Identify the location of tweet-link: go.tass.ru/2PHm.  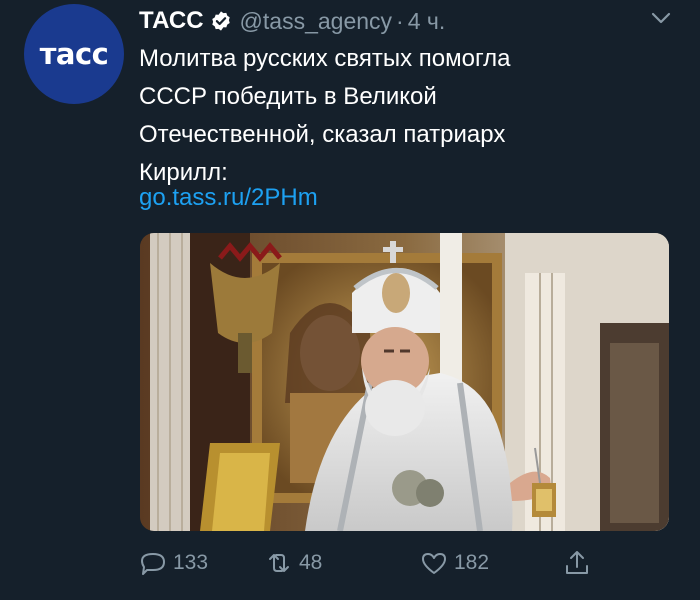
(228, 198).